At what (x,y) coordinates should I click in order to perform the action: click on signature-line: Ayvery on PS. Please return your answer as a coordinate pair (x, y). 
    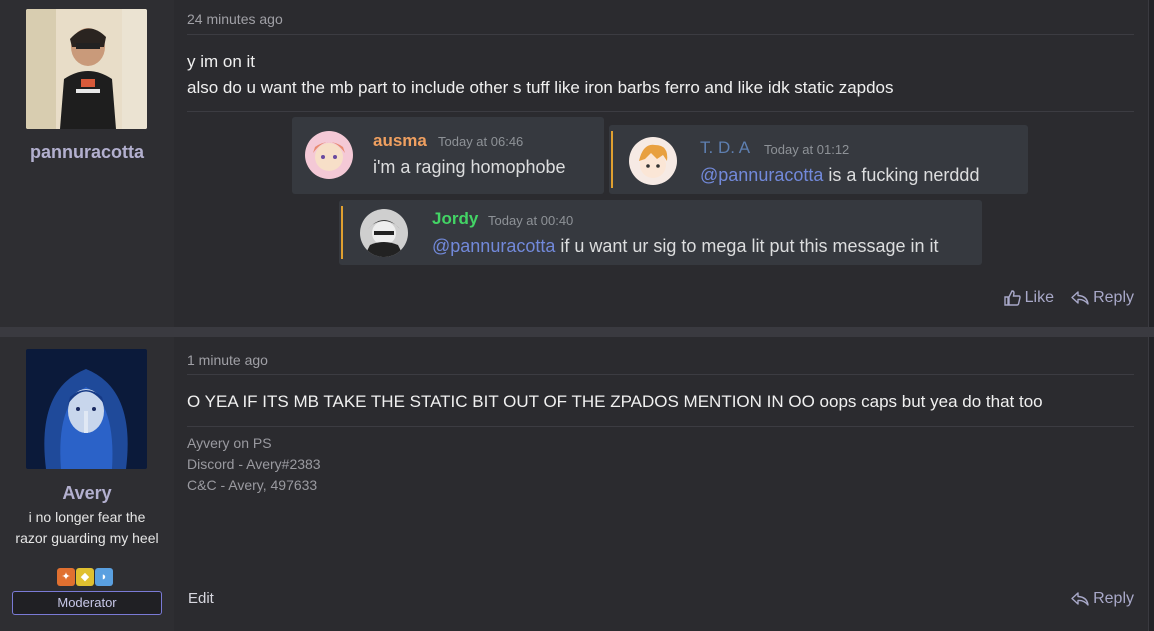
    Looking at the image, I should click on (229, 443).